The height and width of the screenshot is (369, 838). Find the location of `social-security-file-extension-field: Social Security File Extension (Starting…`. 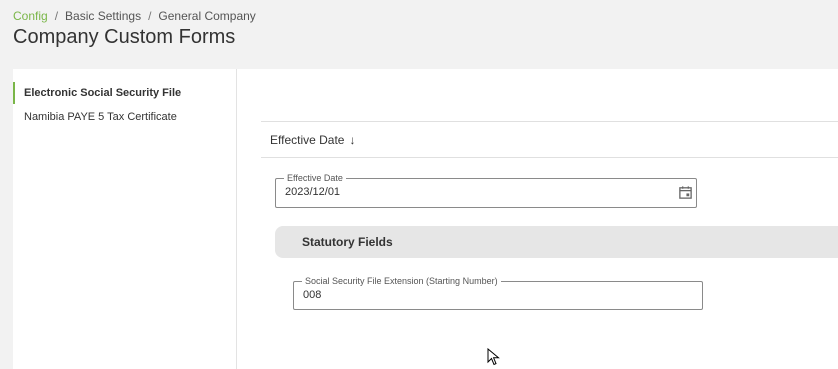

social-security-file-extension-field: Social Security File Extension (Starting… is located at coordinates (498, 292).